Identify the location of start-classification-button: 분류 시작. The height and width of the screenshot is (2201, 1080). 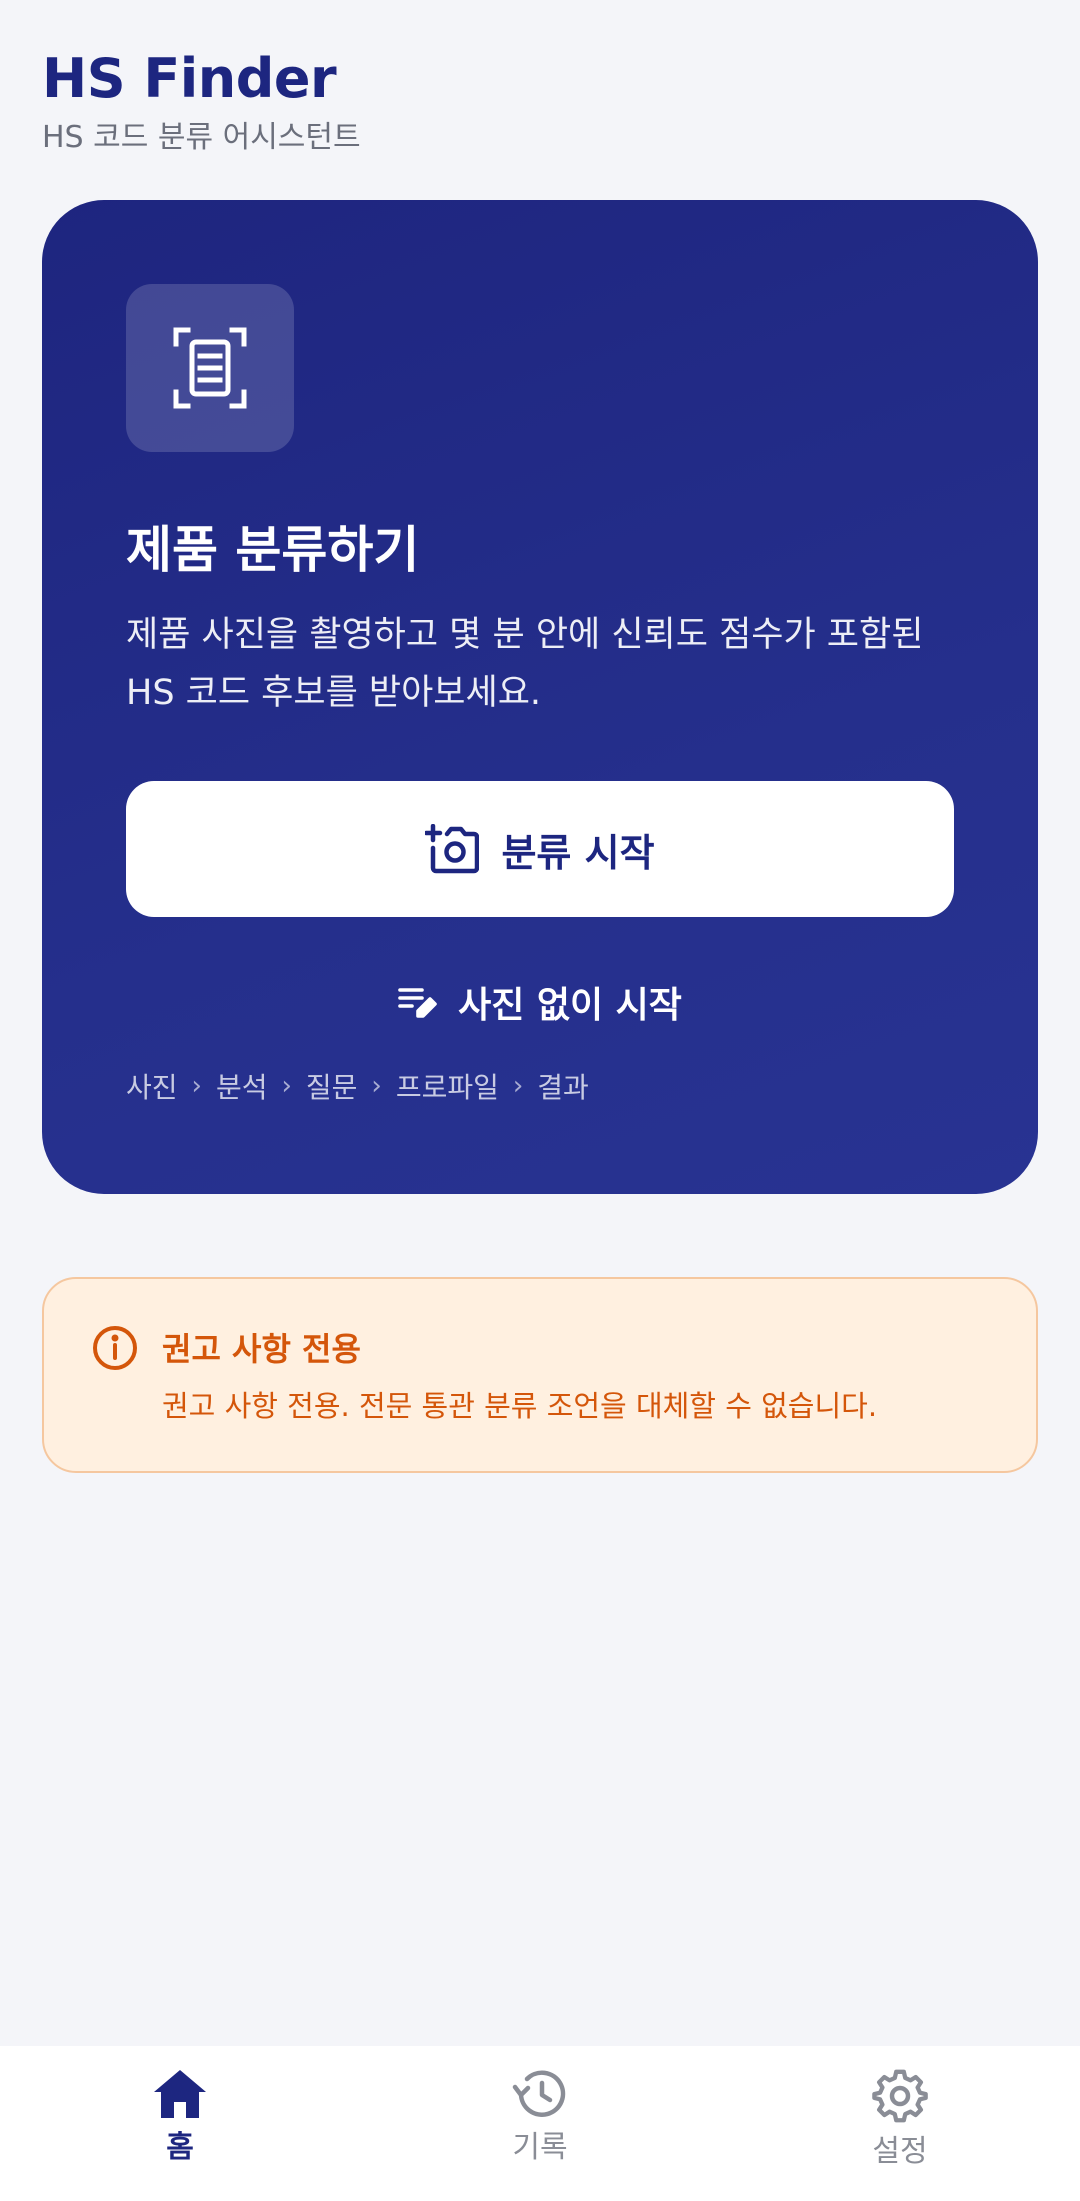
(540, 849).